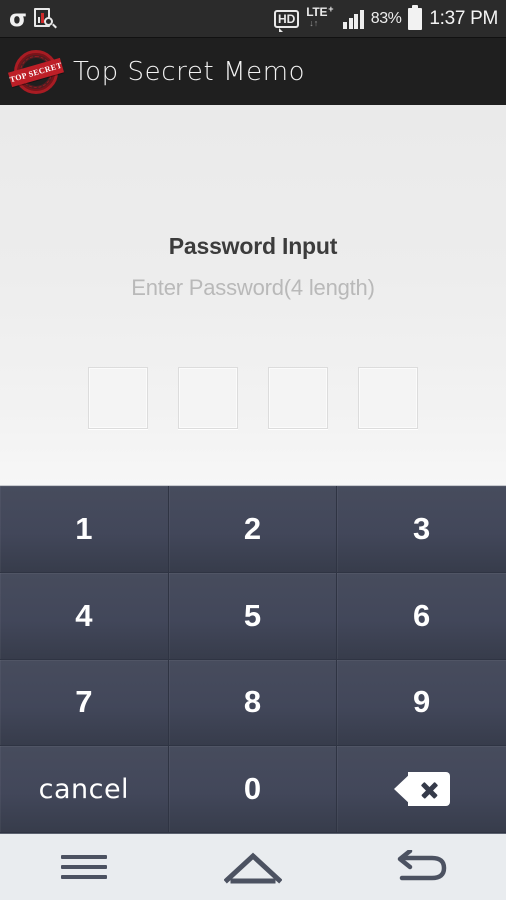 The height and width of the screenshot is (900, 506). Describe the element at coordinates (18, 18) in the screenshot. I see `sigma-app-icon: σ` at that location.